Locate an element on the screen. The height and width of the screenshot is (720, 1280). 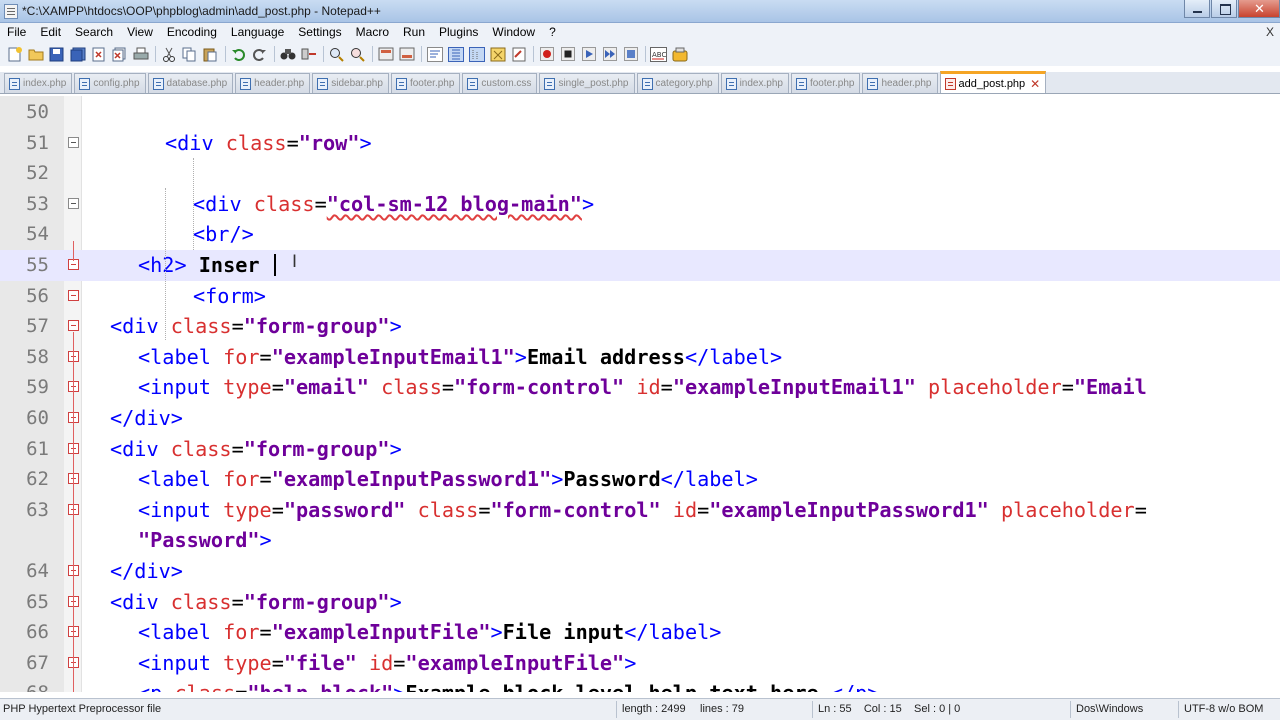
menu-help: ? is located at coordinates (552, 32).